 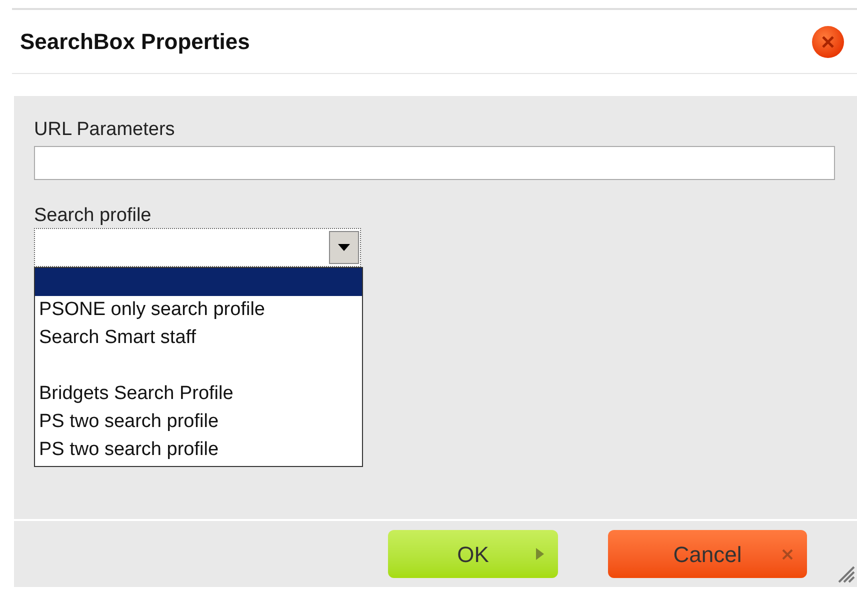 I want to click on field-label: URL Parameters, so click(x=105, y=130).